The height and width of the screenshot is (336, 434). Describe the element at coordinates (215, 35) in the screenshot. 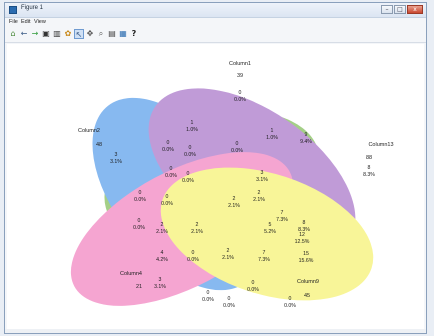

I see `toolbar: ⌂ ← → ▣ ▥ ✿ ↖ ✥ ⌕ ▤ ▦ ?` at that location.